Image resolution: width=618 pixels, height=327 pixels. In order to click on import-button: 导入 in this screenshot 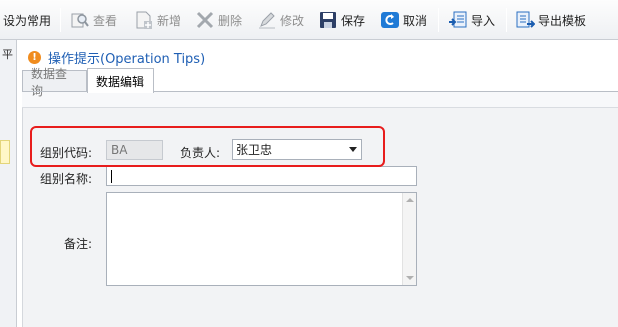, I will do `click(471, 20)`.